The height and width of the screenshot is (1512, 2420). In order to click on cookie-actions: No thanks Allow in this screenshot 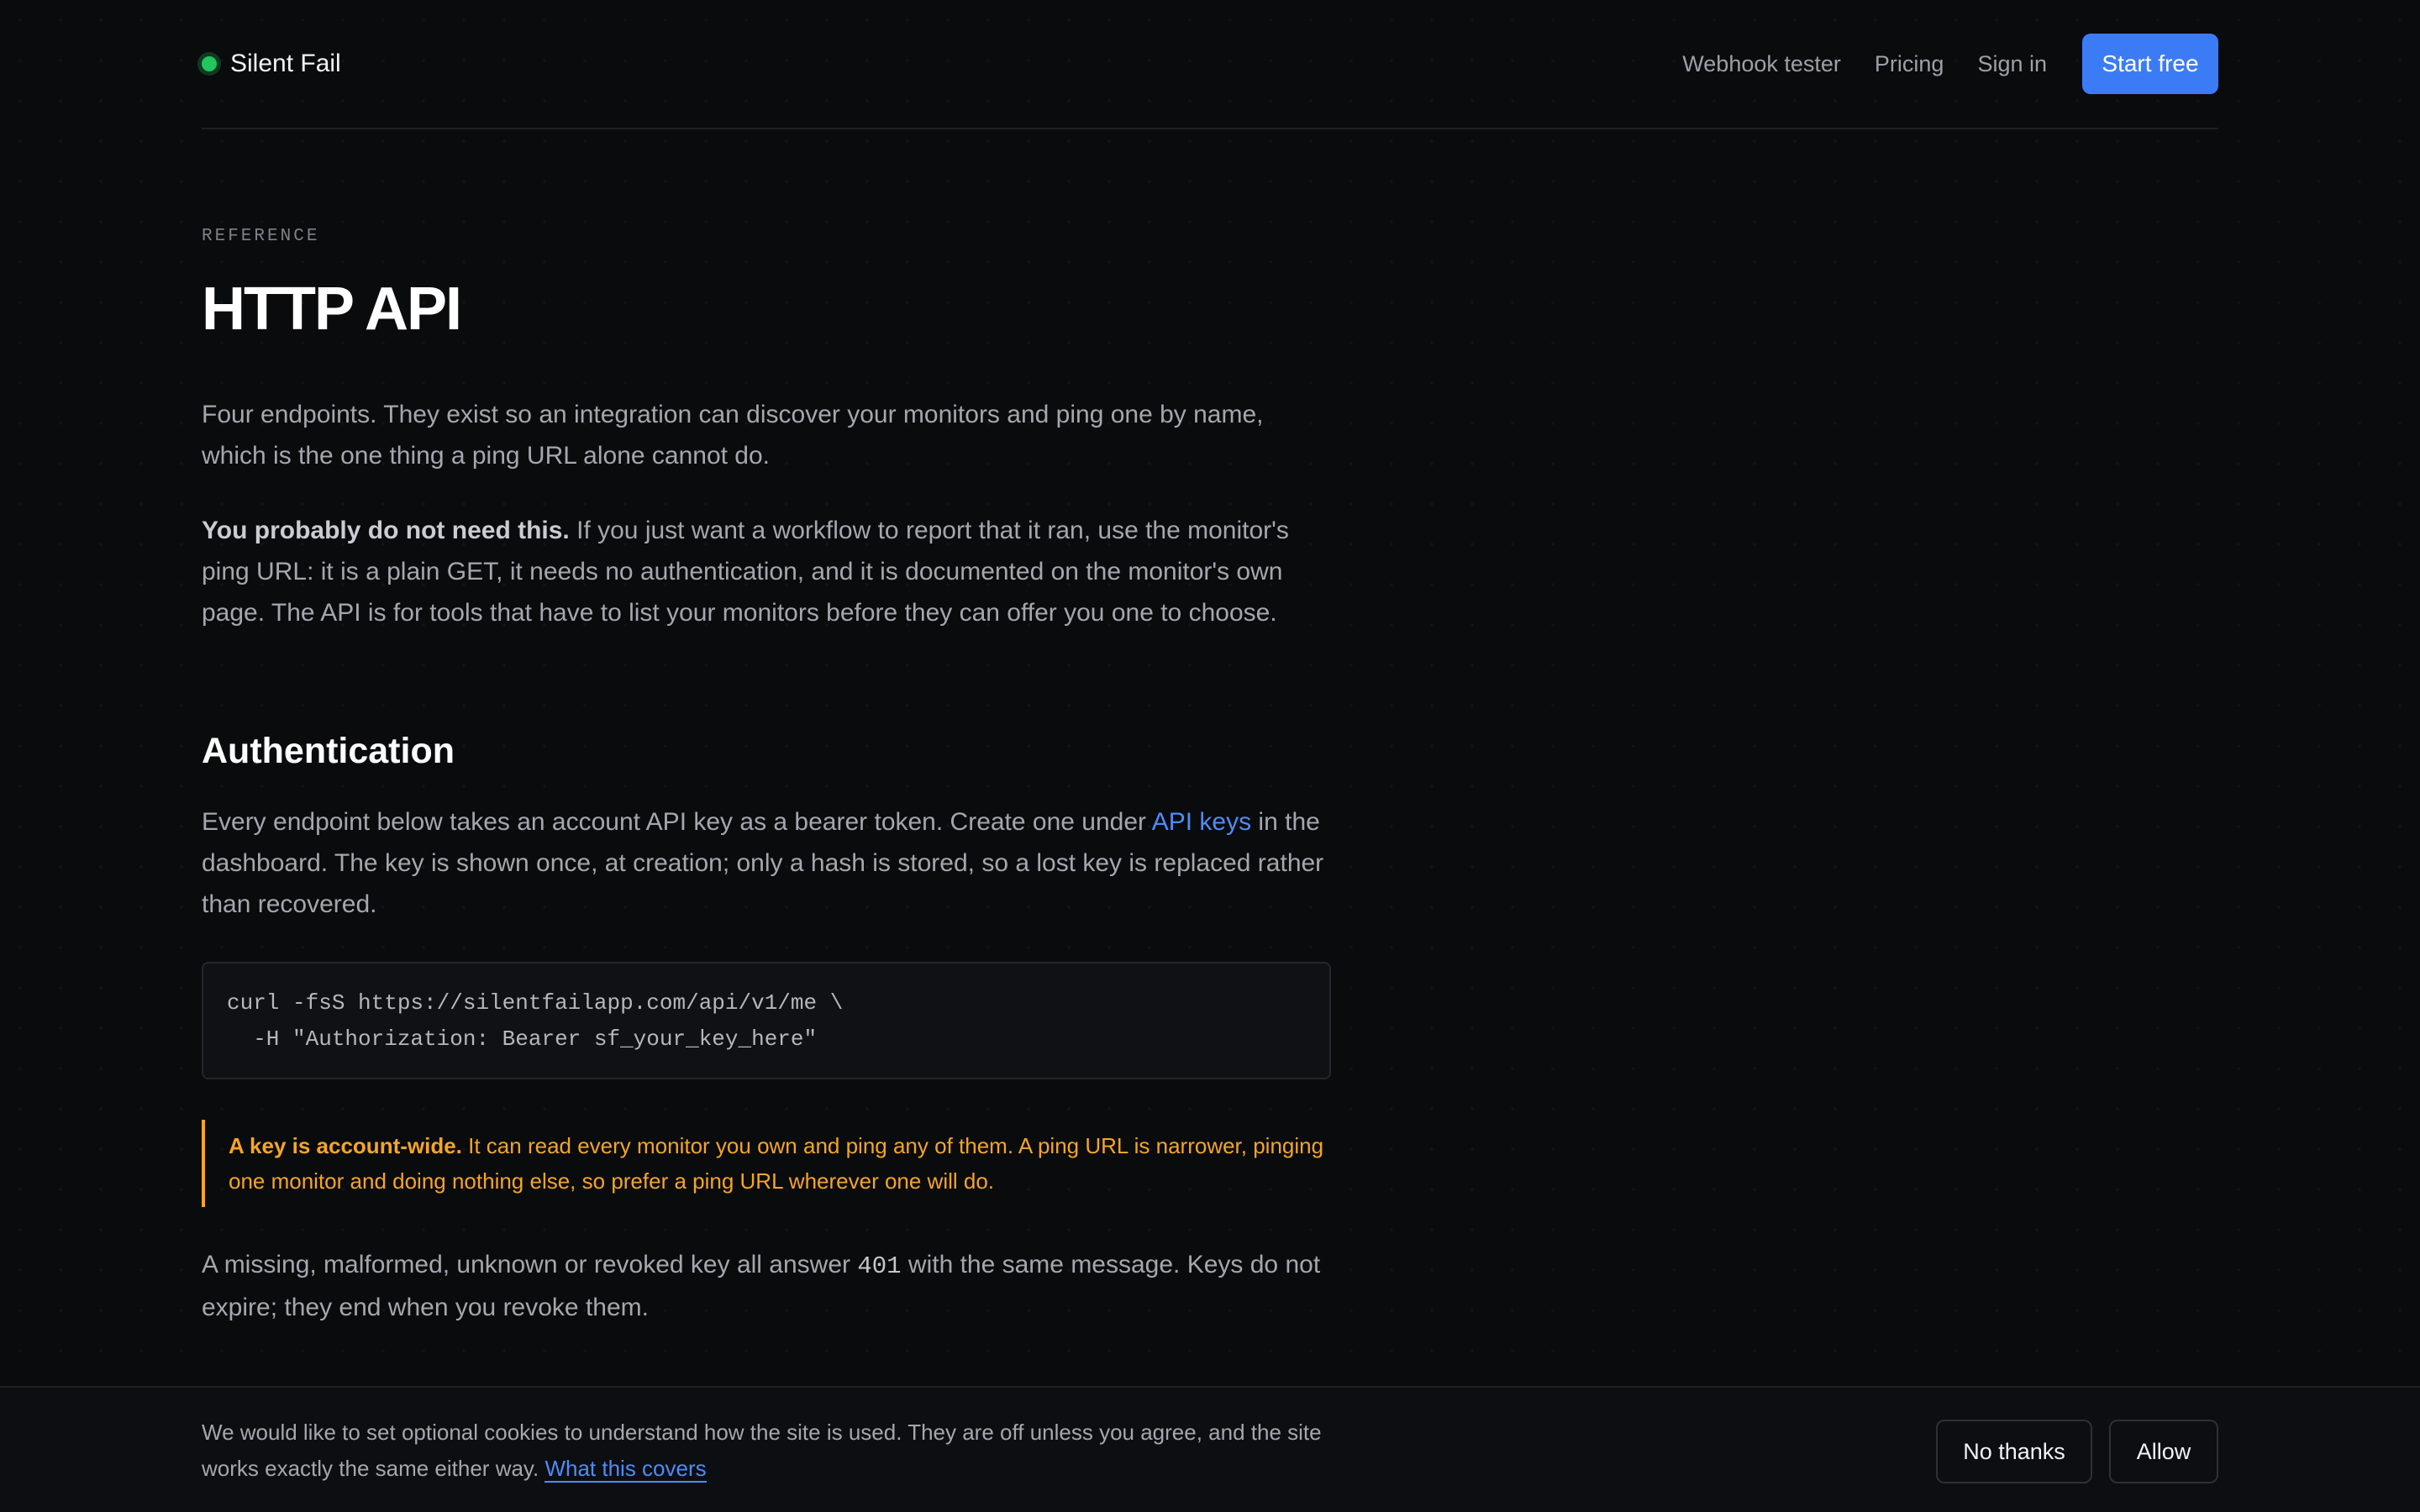, I will do `click(2077, 1451)`.